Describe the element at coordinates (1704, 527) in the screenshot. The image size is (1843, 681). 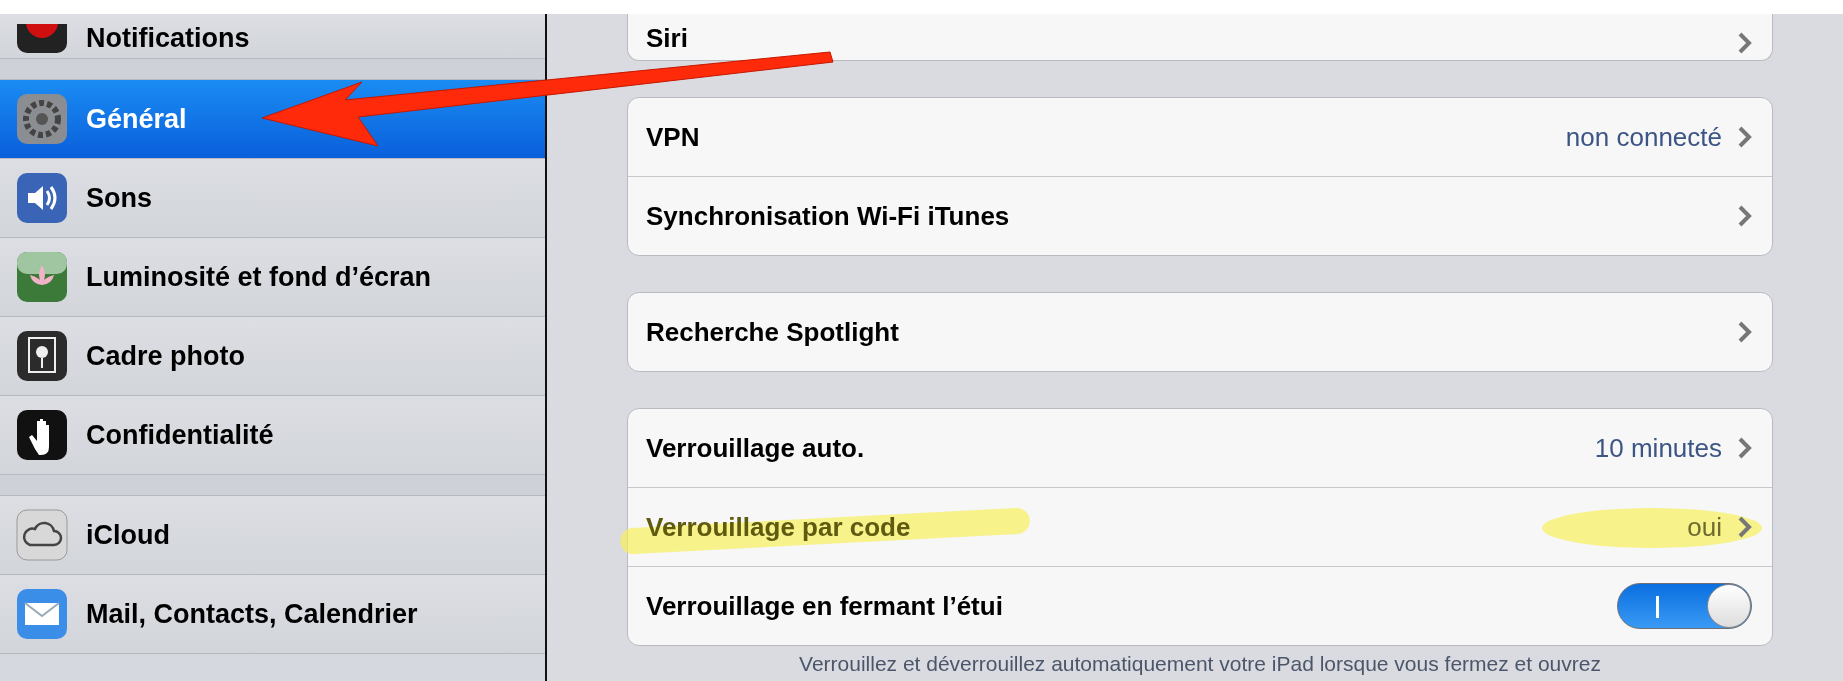
I see `row-value: oui` at that location.